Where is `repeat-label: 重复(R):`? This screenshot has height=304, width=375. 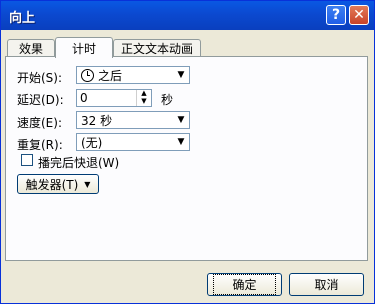
repeat-label: 重复(R): is located at coordinates (40, 145).